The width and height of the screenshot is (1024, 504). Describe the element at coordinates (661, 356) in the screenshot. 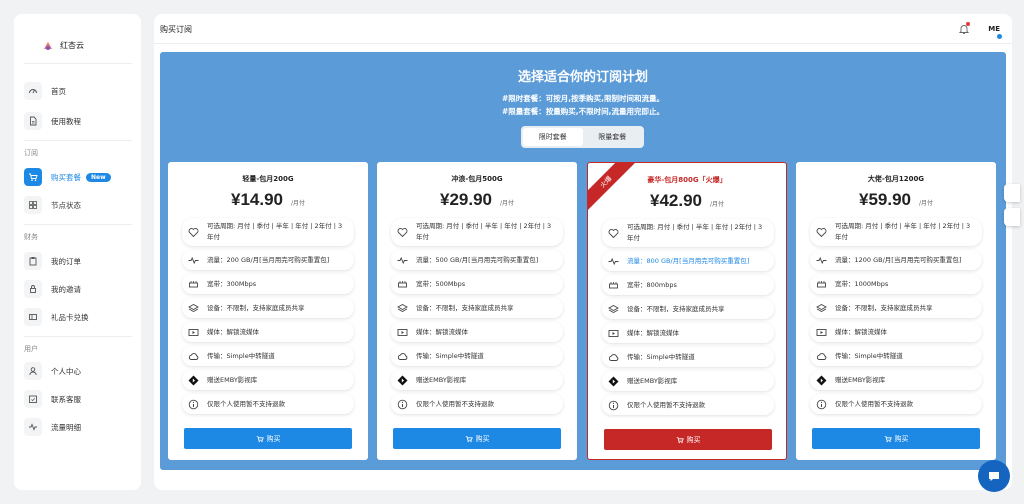

I see `feature-text: 传输：Simple中转隧道` at that location.